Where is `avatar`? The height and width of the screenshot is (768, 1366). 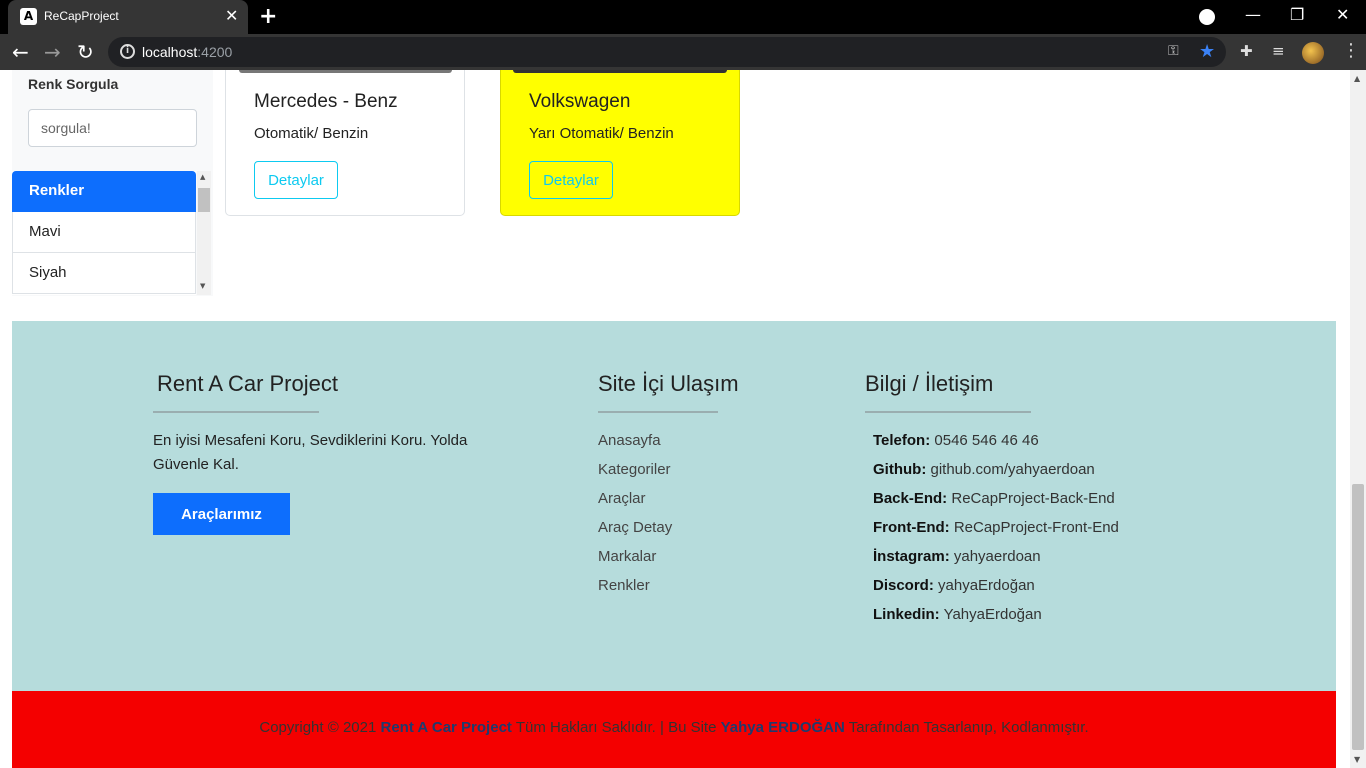
avatar is located at coordinates (1313, 53).